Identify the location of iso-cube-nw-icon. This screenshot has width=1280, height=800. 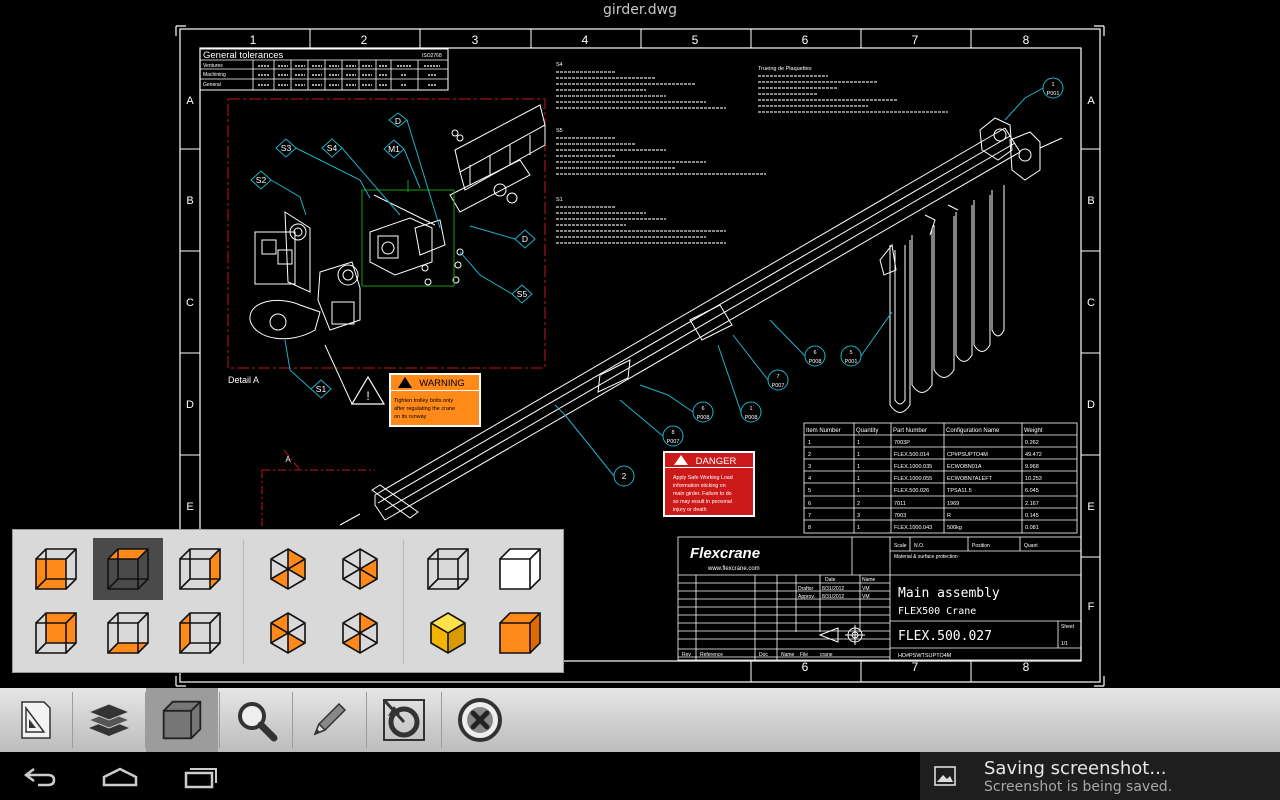
(360, 569).